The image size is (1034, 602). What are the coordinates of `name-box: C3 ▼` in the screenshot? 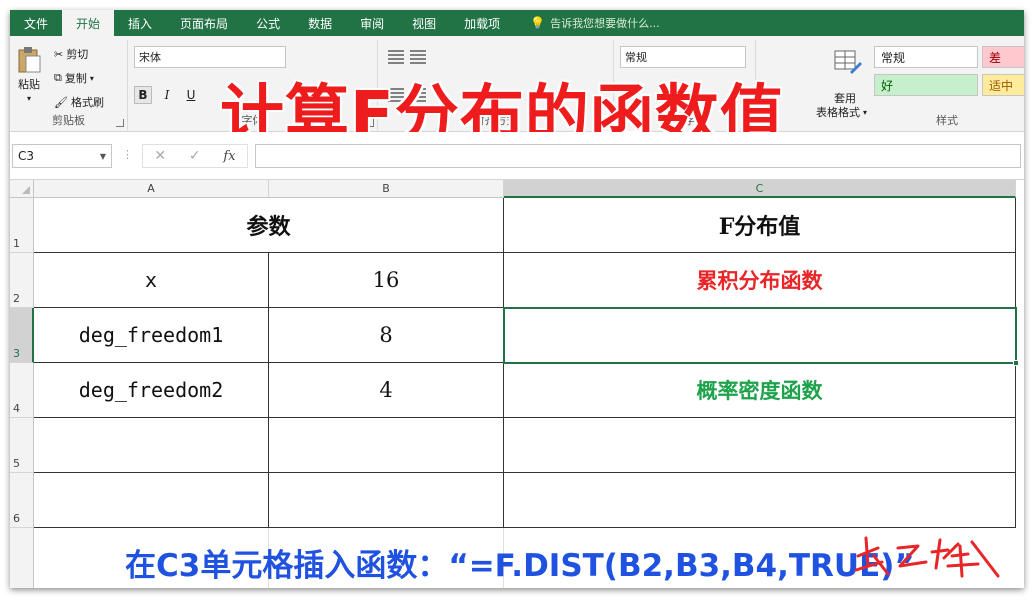 It's located at (62, 156).